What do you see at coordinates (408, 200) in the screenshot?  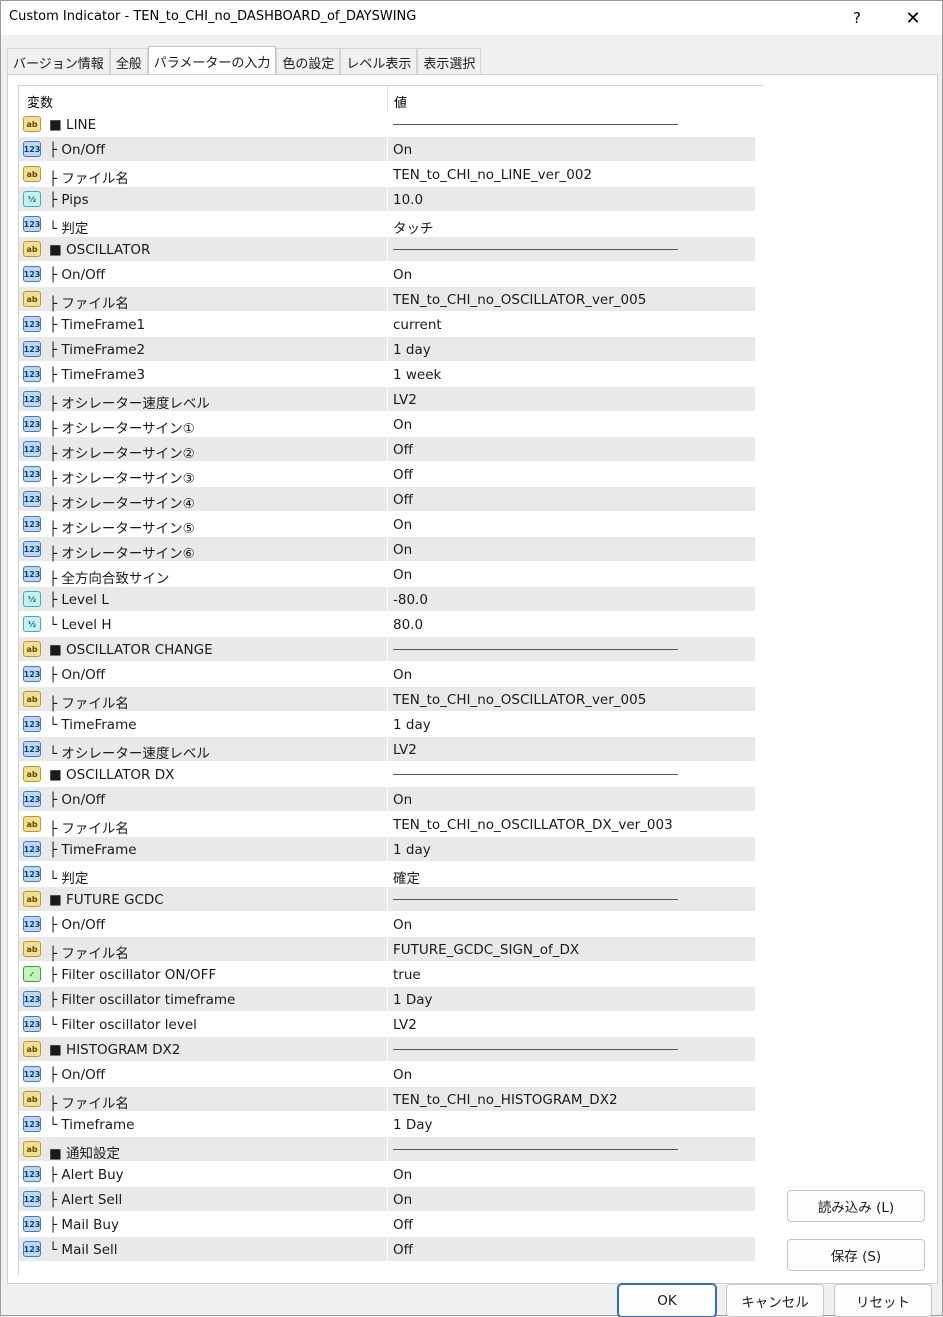 I see `parameter-value: 10.0` at bounding box center [408, 200].